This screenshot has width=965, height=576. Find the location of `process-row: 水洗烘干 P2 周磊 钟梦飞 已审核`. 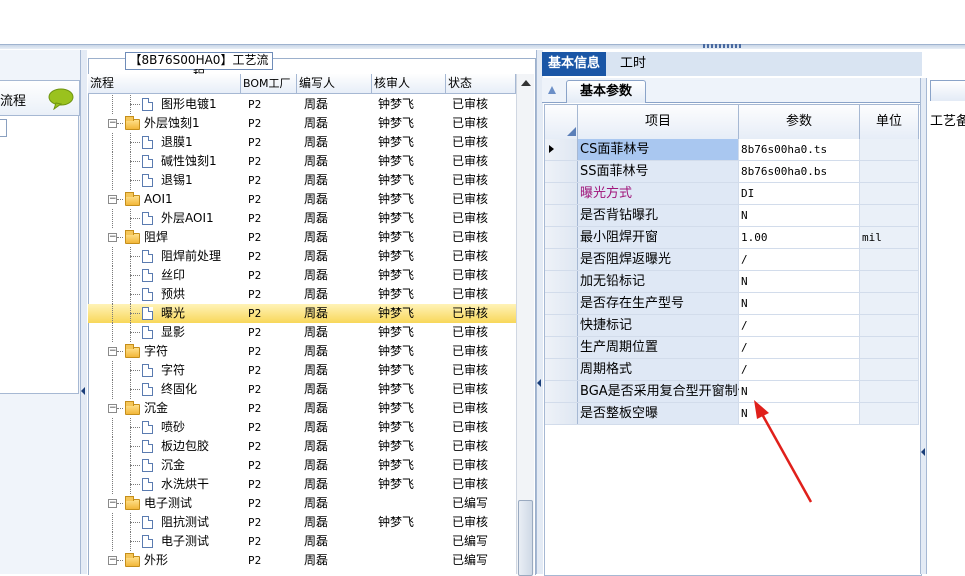

process-row: 水洗烘干 P2 周磊 钟梦飞 已审核 is located at coordinates (302, 484).